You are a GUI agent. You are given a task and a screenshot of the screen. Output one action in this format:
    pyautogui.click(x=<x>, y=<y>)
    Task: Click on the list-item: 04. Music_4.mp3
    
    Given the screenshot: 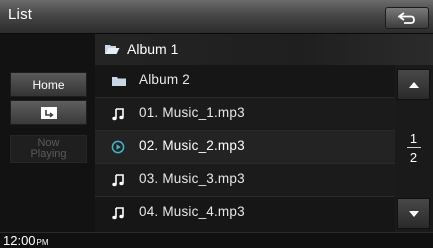 What is the action you would take?
    pyautogui.click(x=245, y=214)
    